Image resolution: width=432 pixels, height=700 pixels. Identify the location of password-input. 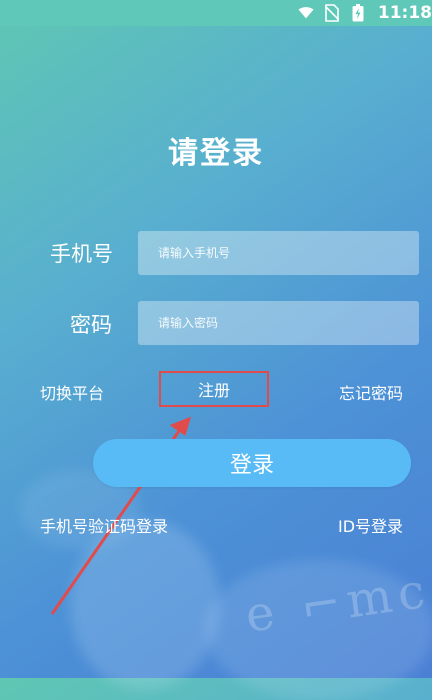
(278, 323).